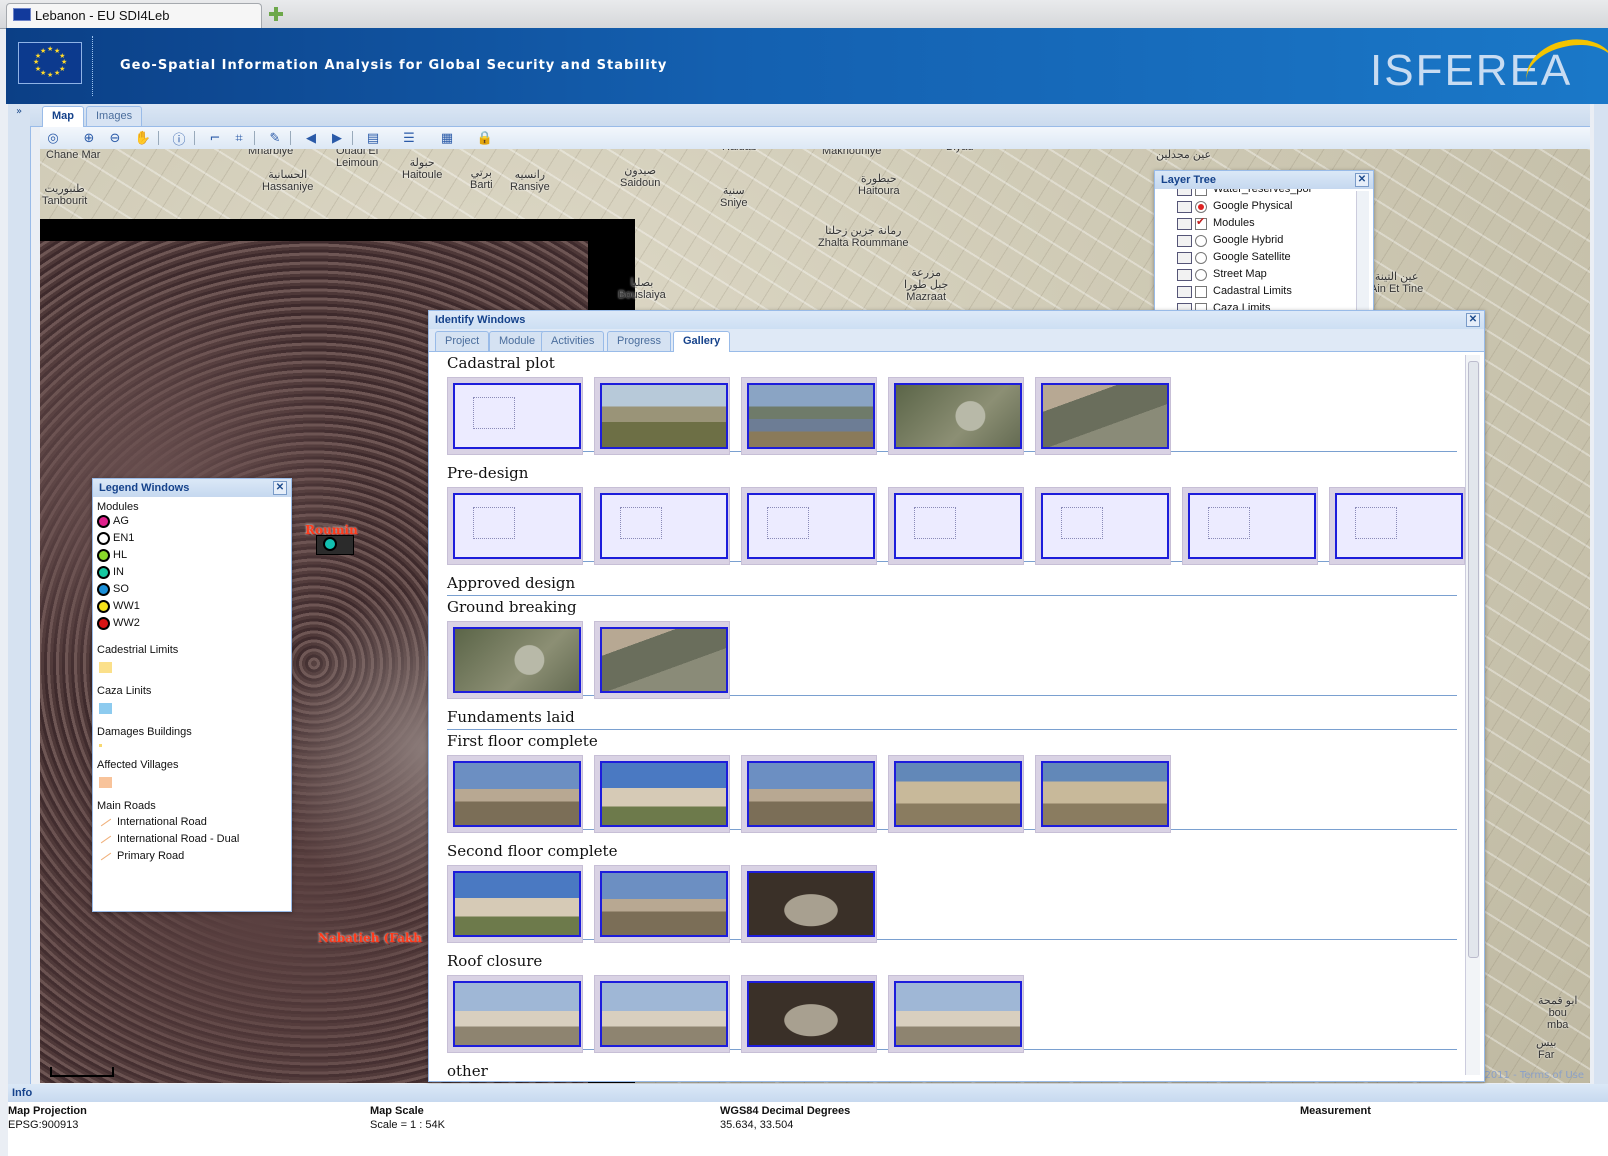 The image size is (1608, 1156). Describe the element at coordinates (1264, 274) in the screenshot. I see `layer-tree-item: Street Map` at that location.